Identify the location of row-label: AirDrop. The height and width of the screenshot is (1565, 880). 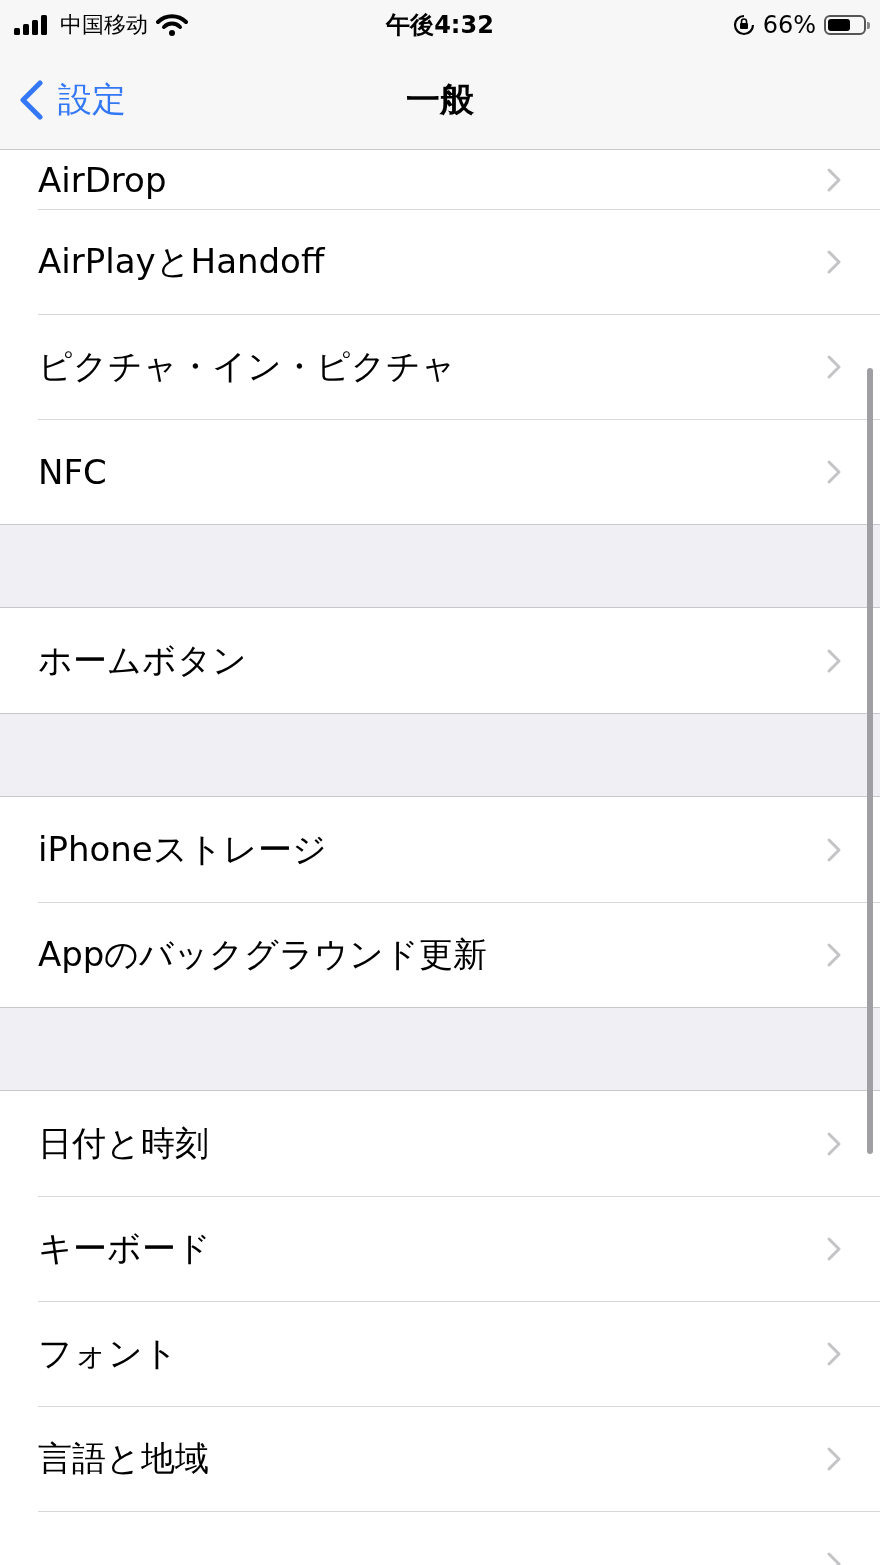
(102, 179).